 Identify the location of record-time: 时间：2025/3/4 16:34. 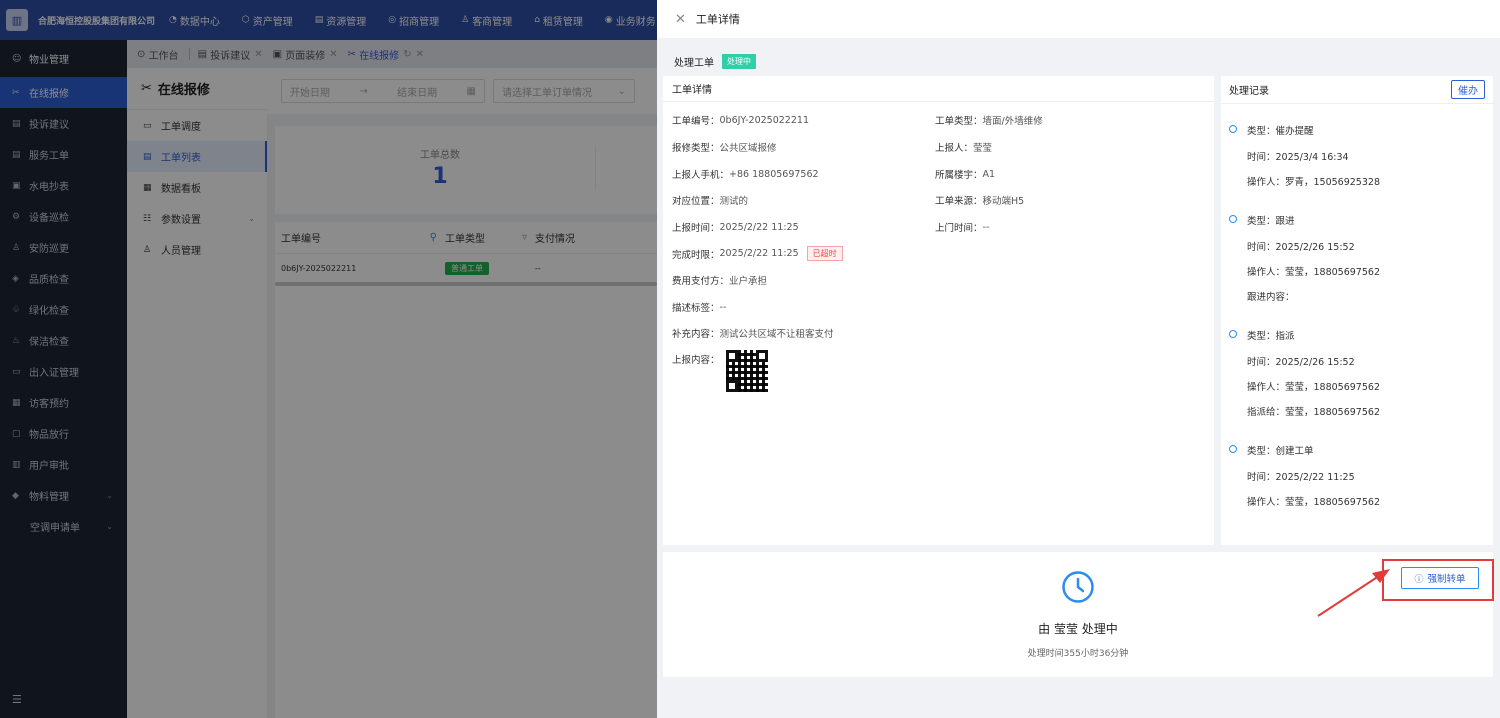
(1298, 157).